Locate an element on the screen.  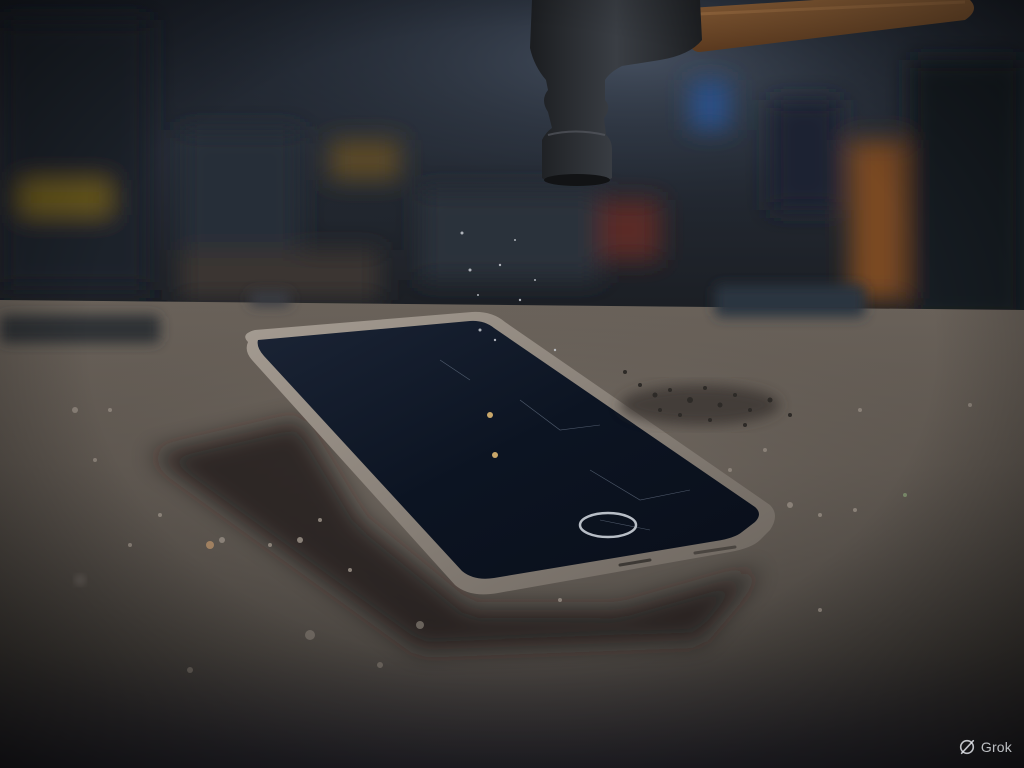
grok-logo-icon is located at coordinates (966, 747).